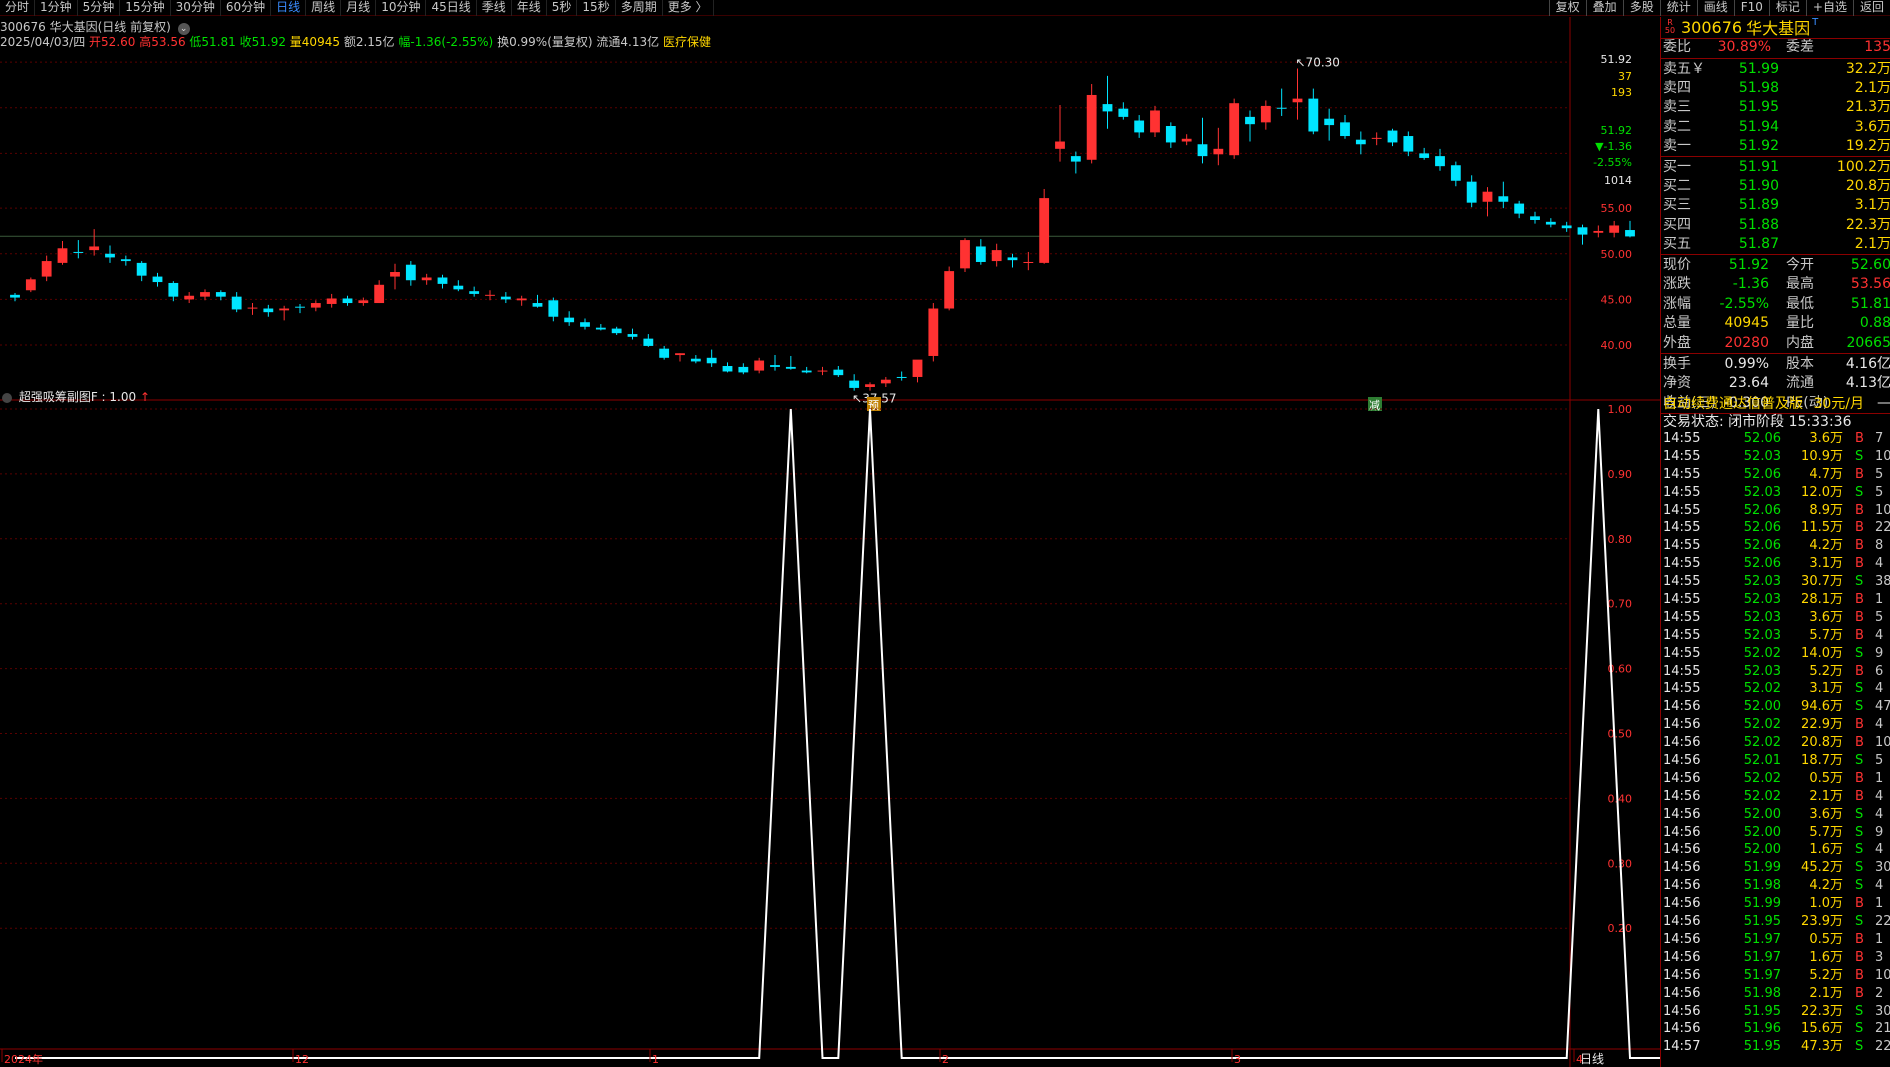 The image size is (1890, 1067). What do you see at coordinates (1762, 1029) in the screenshot?
I see `tick-price: 51.96` at bounding box center [1762, 1029].